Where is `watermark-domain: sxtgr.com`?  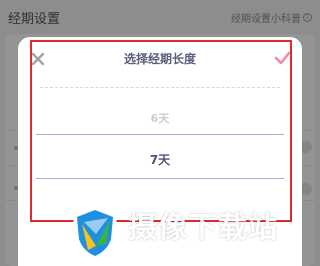
watermark-domain: sxtgr.com is located at coordinates (239, 251).